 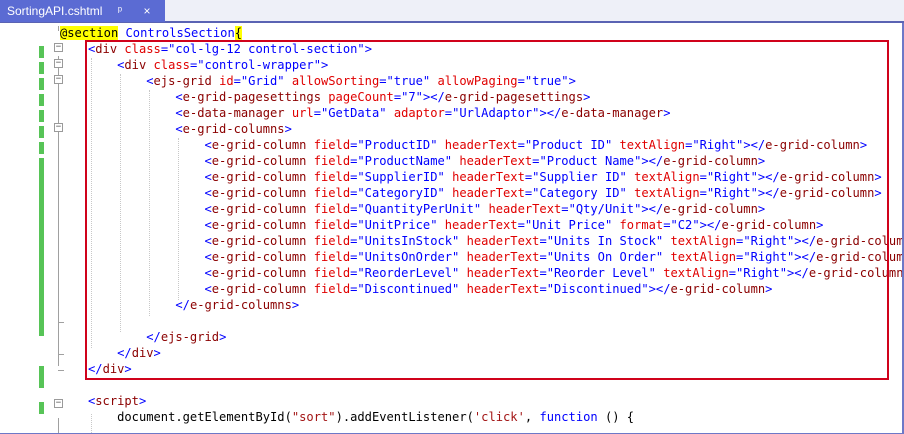 I want to click on code-token: e-data-manager, so click(x=612, y=113).